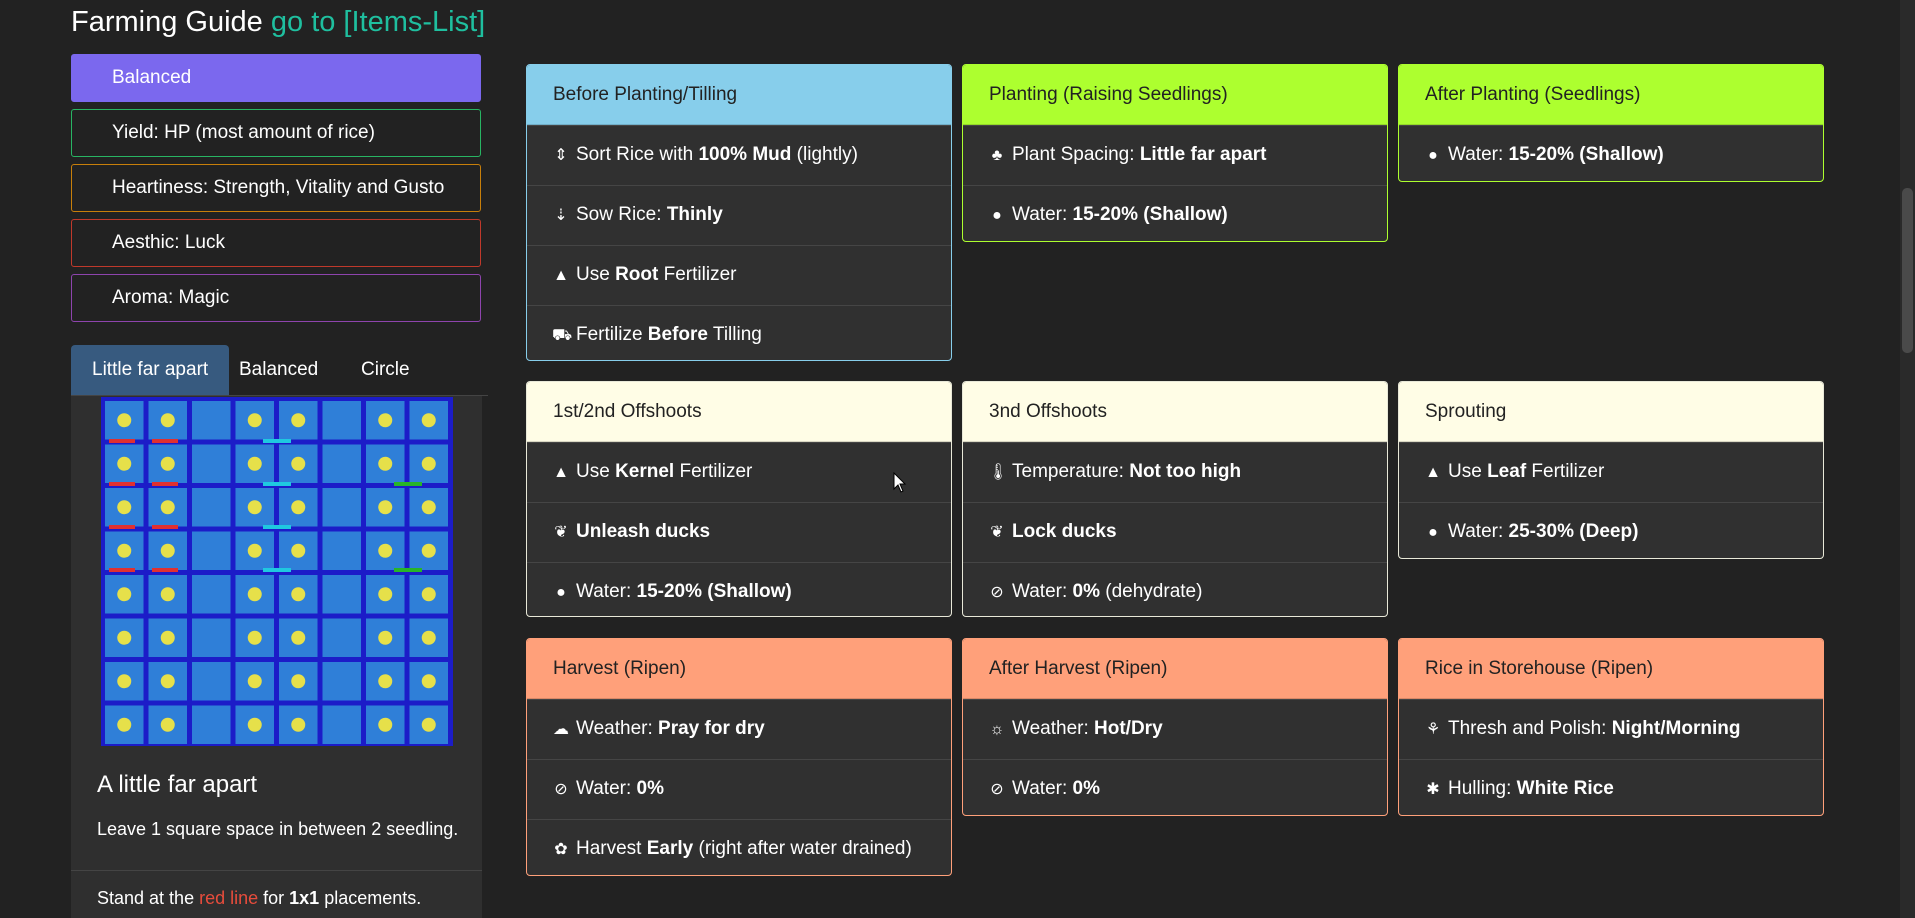 Image resolution: width=1915 pixels, height=918 pixels. I want to click on row-text: Hulling:, so click(1482, 788).